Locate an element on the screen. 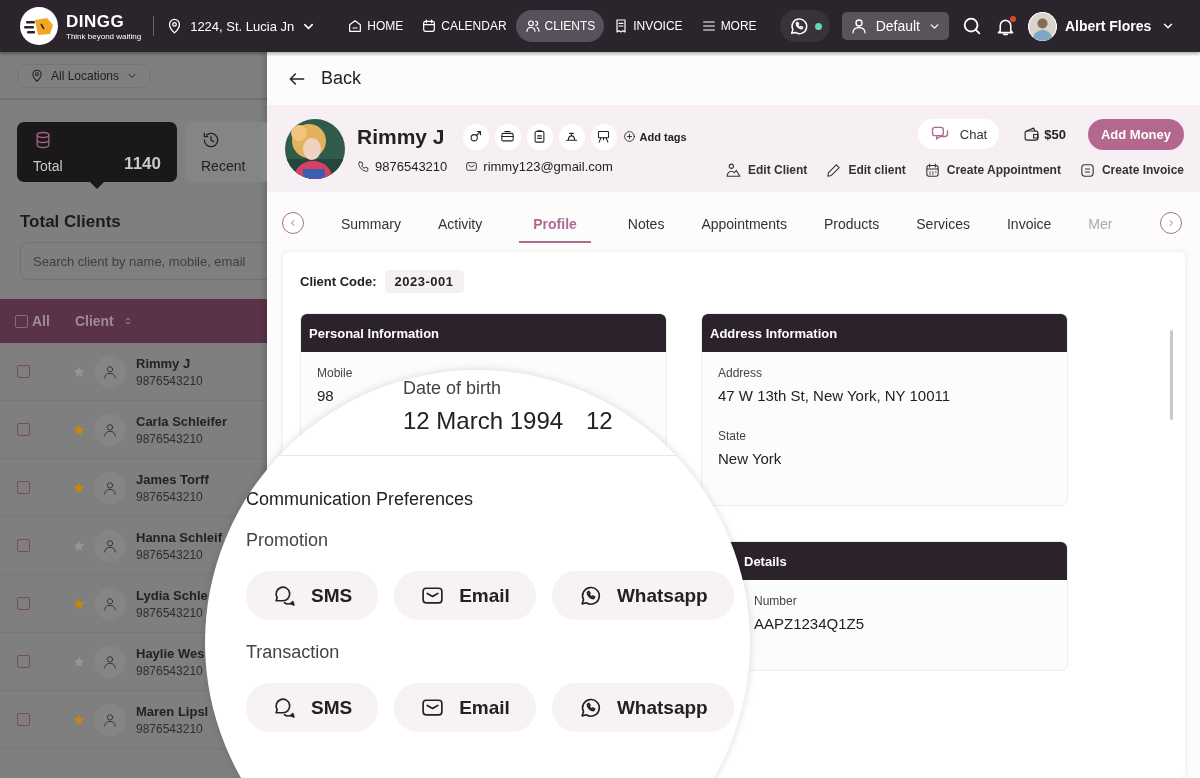 This screenshot has width=1200, height=778. action-link: Create Invoice is located at coordinates (1131, 170).